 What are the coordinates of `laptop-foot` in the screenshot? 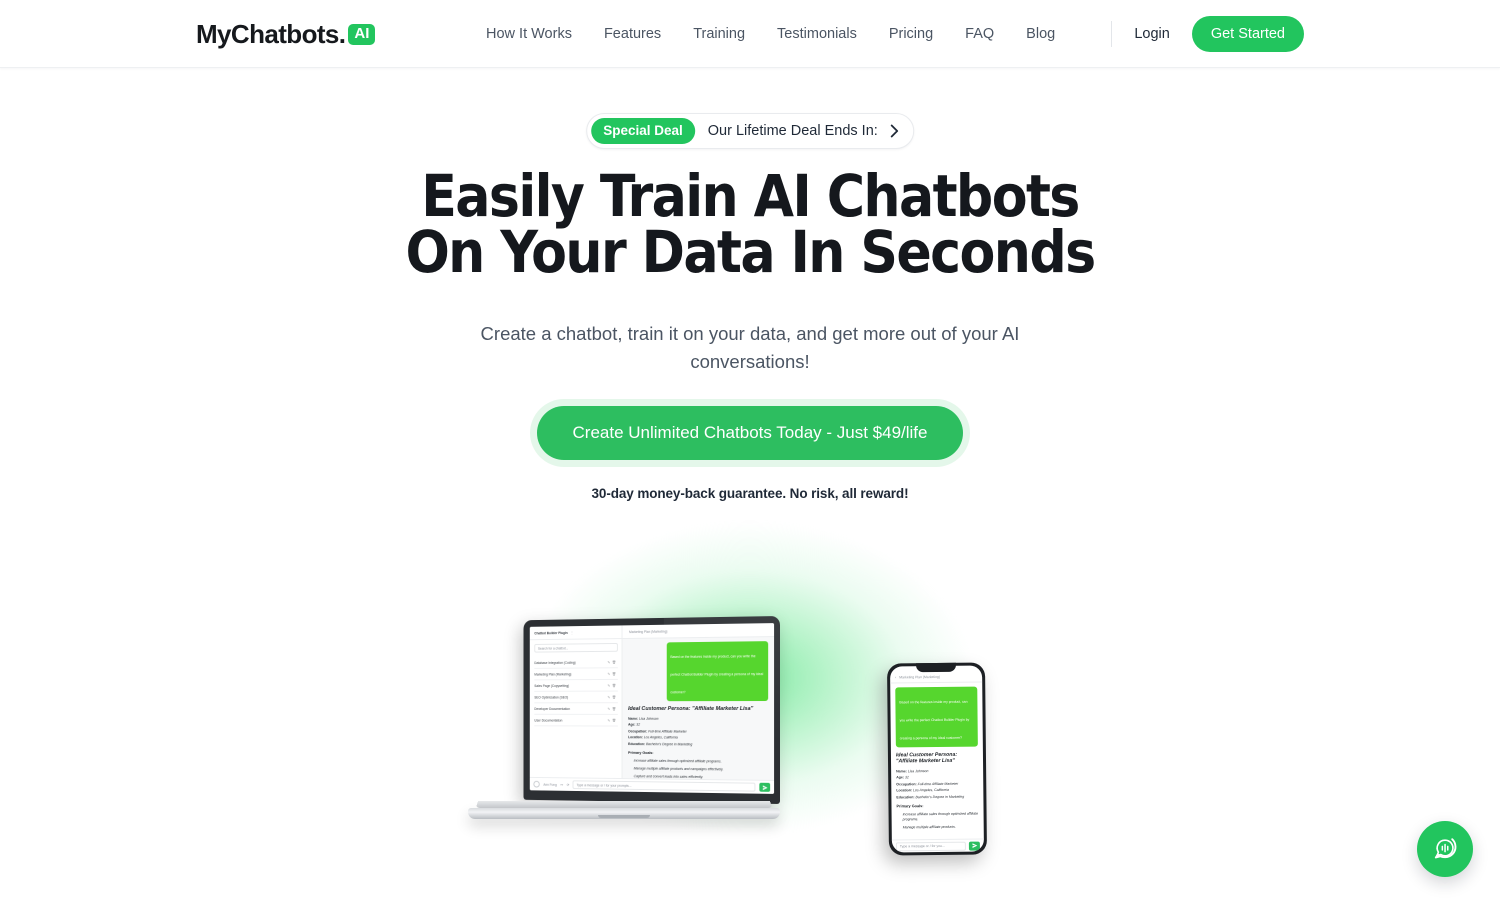 It's located at (624, 813).